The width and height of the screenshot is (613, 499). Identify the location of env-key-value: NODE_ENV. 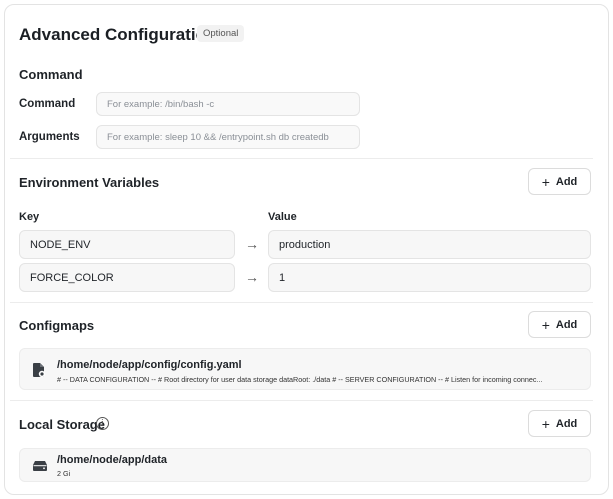
(60, 244).